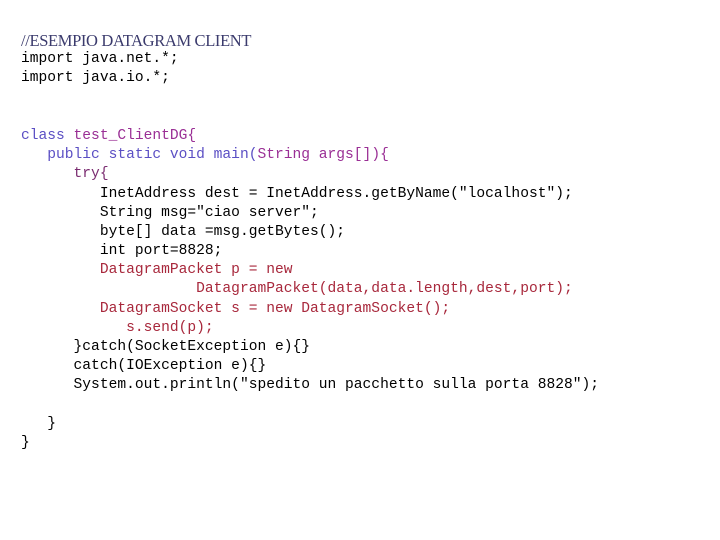 This screenshot has height=540, width=720. What do you see at coordinates (366, 328) in the screenshot?
I see `line-send: s.send(p);` at bounding box center [366, 328].